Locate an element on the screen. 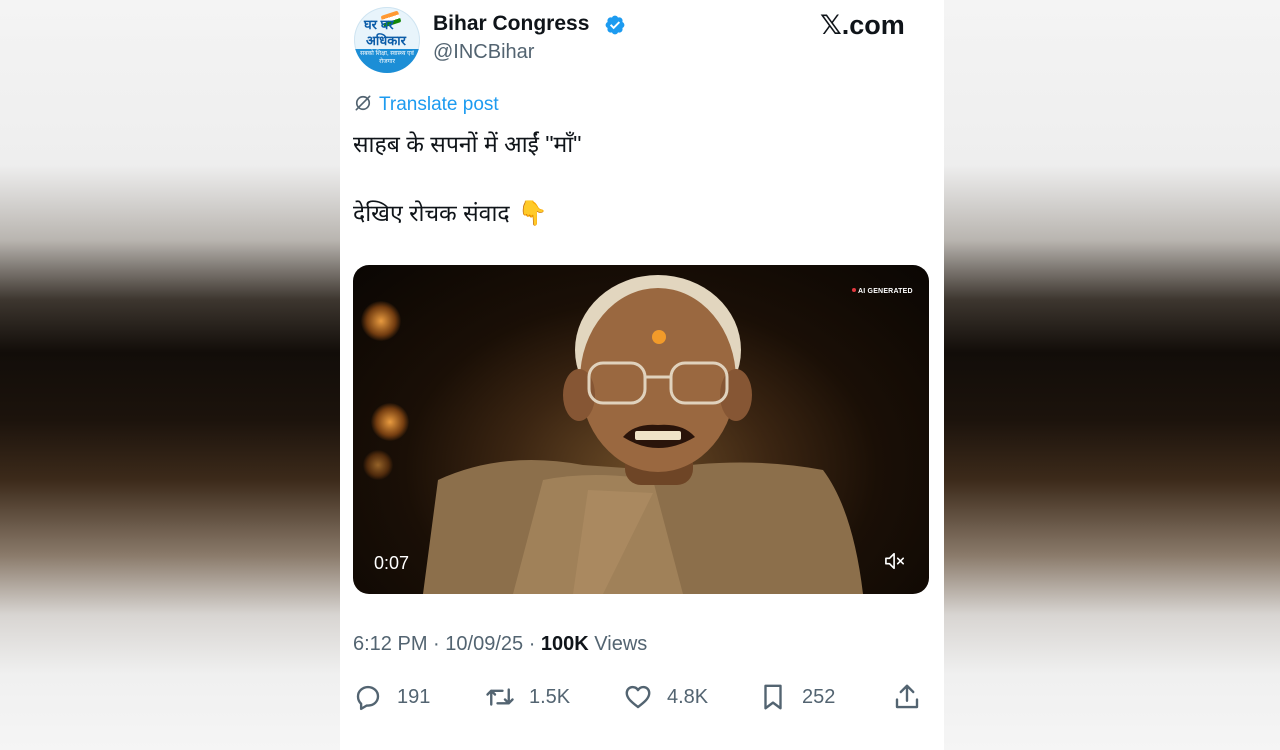 This screenshot has width=1280, height=750. post-text-line2-label: देखिए रोचक संवाद is located at coordinates (431, 213).